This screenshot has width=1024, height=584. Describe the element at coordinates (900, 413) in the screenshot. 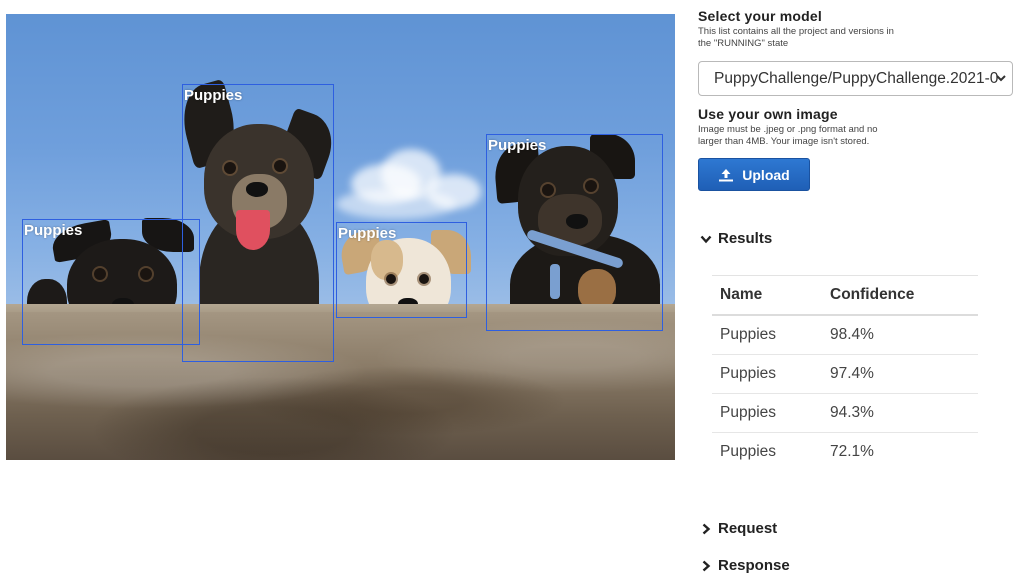

I see `cell-confidence: 94.3%` at that location.